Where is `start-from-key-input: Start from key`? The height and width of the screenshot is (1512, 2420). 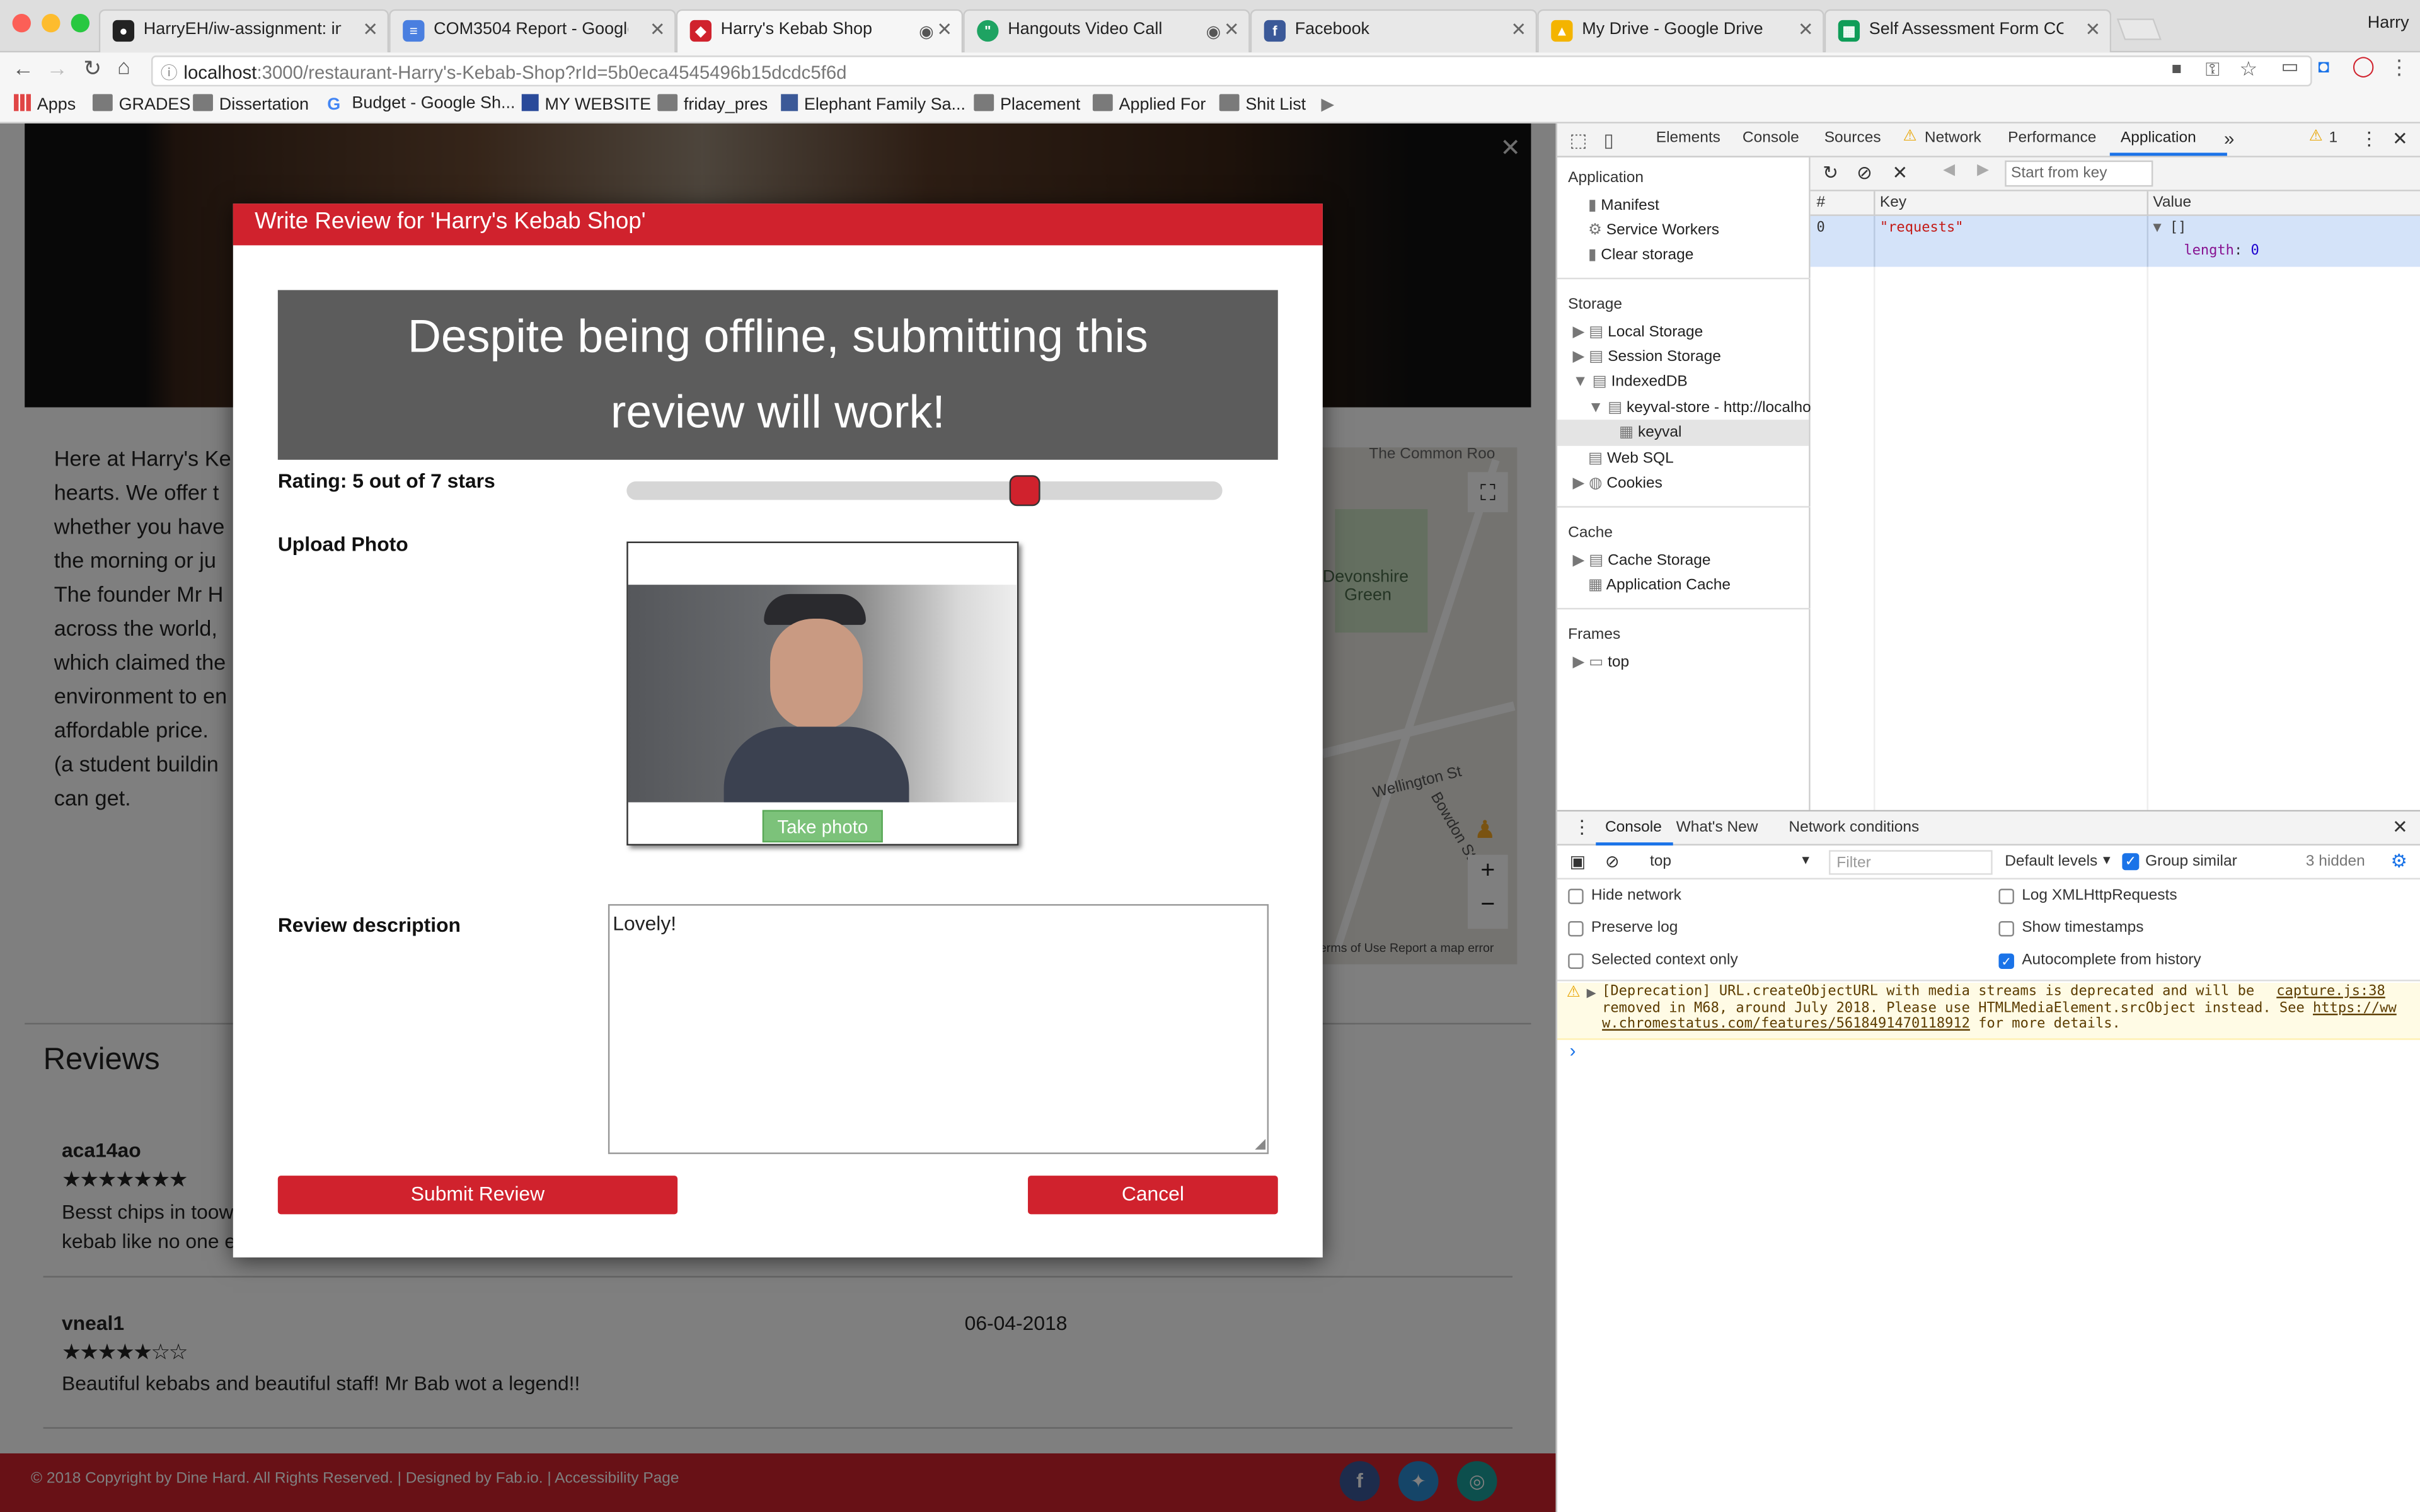 start-from-key-input: Start from key is located at coordinates (2079, 173).